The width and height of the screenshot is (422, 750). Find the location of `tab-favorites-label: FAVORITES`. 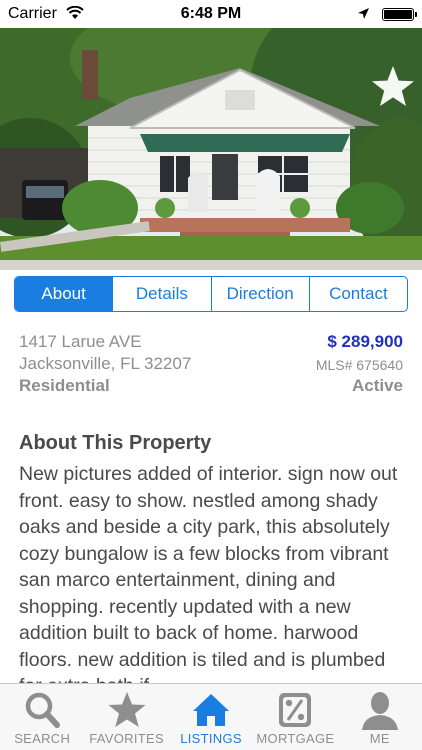

tab-favorites-label: FAVORITES is located at coordinates (126, 738).